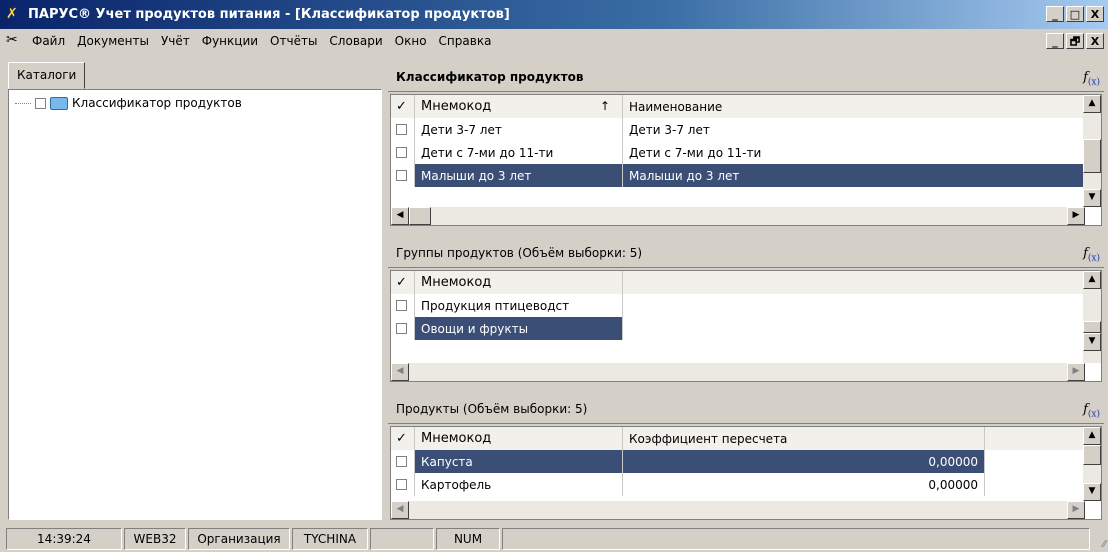  What do you see at coordinates (40, 103) in the screenshot?
I see `tree-checkbox` at bounding box center [40, 103].